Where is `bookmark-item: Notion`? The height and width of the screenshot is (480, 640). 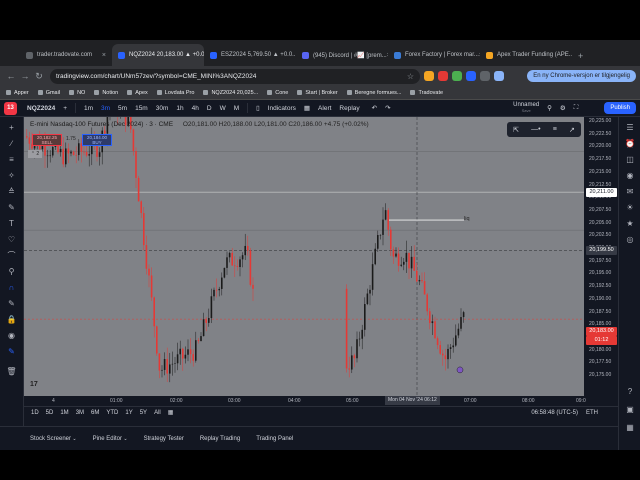
bookmark-item: Notion is located at coordinates (106, 93).